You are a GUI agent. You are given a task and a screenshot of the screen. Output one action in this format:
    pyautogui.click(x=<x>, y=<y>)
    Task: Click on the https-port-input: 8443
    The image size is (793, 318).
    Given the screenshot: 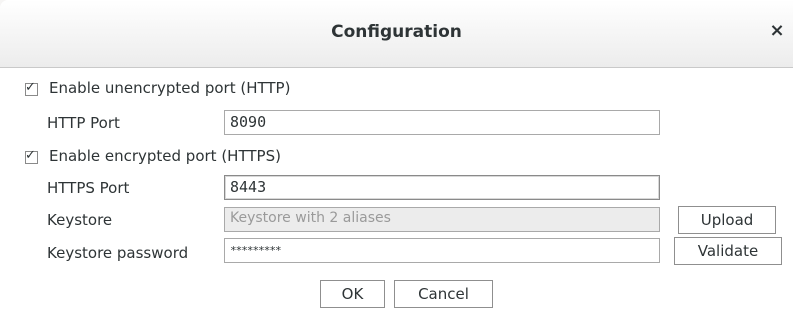 What is the action you would take?
    pyautogui.click(x=442, y=187)
    